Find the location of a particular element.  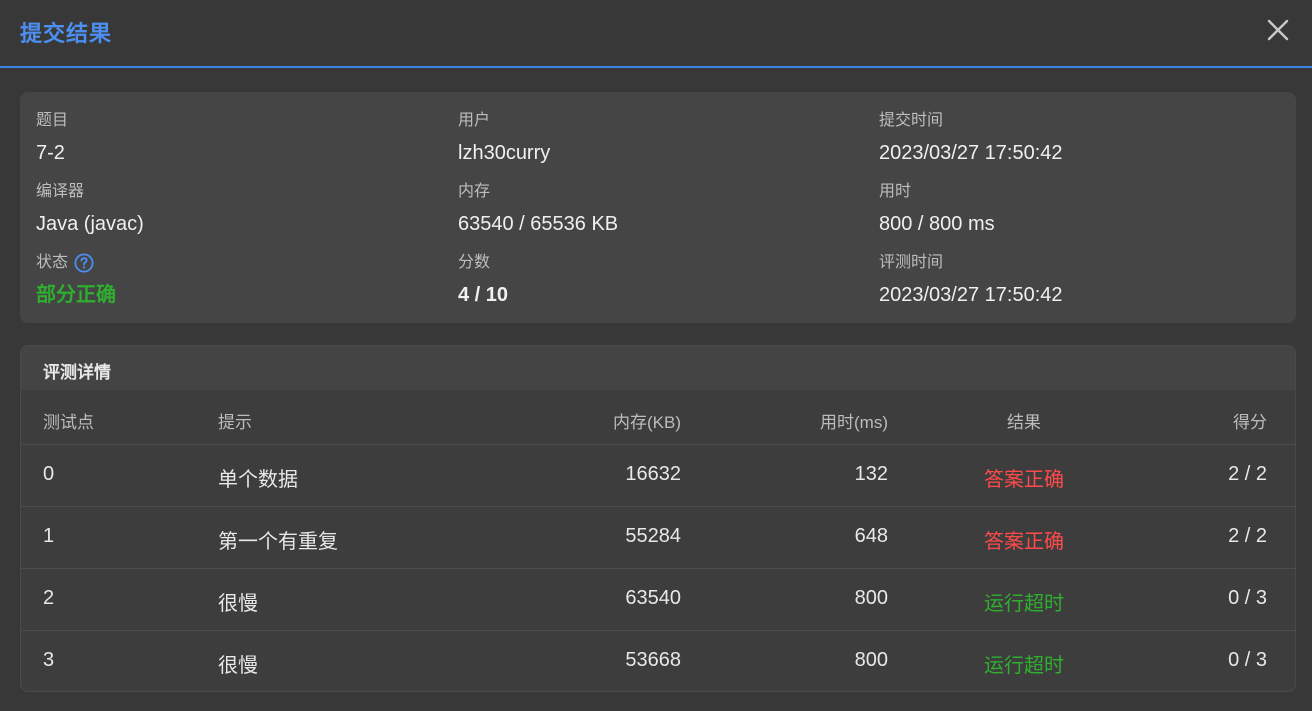

cell-hint: 第一个有重复 is located at coordinates (278, 542).